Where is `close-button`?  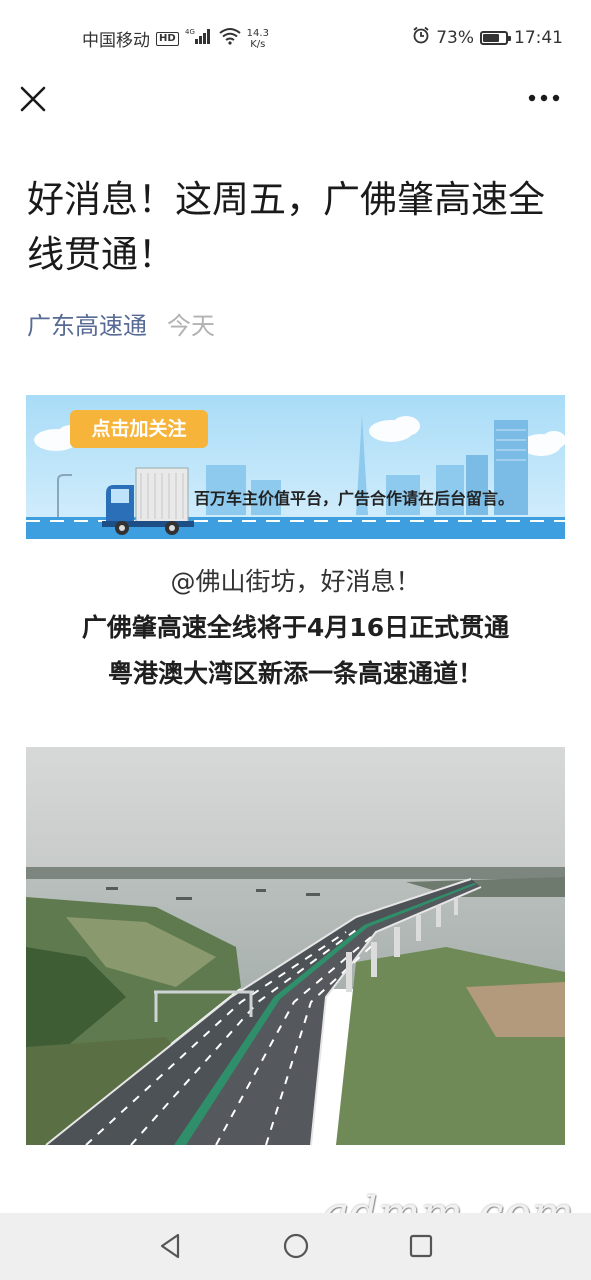
close-button is located at coordinates (33, 99).